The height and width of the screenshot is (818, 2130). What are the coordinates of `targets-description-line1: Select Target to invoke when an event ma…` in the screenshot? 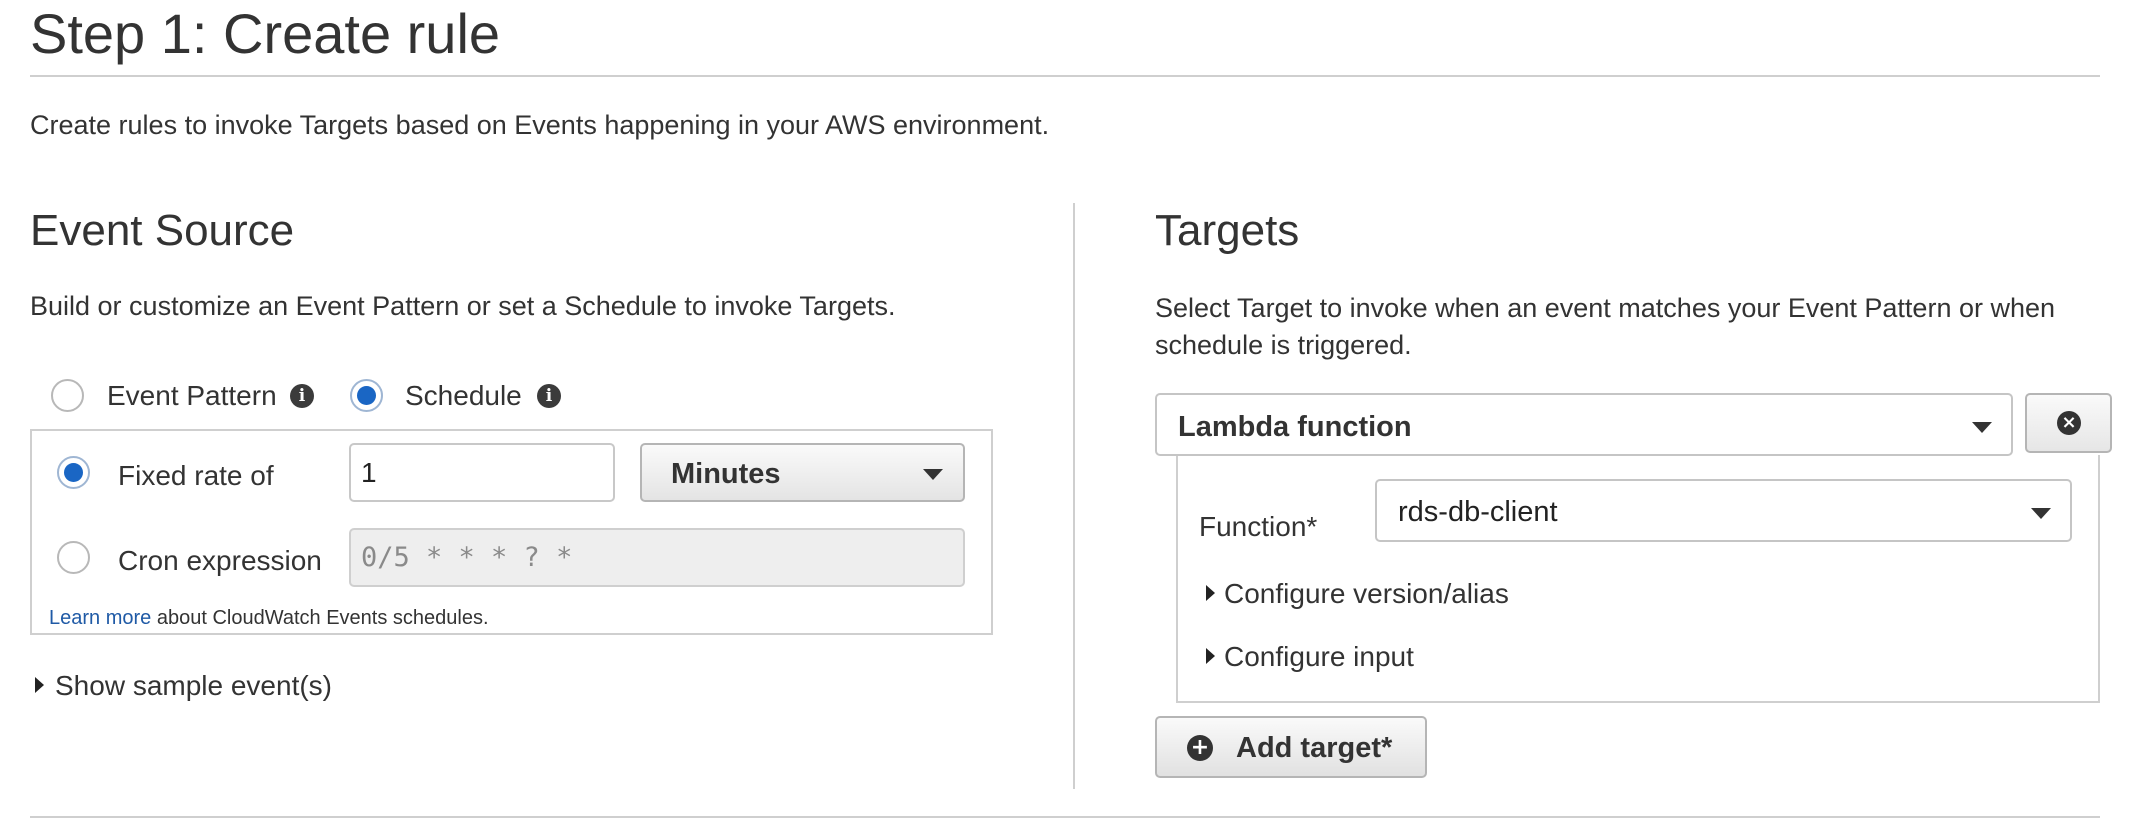 It's located at (1605, 308).